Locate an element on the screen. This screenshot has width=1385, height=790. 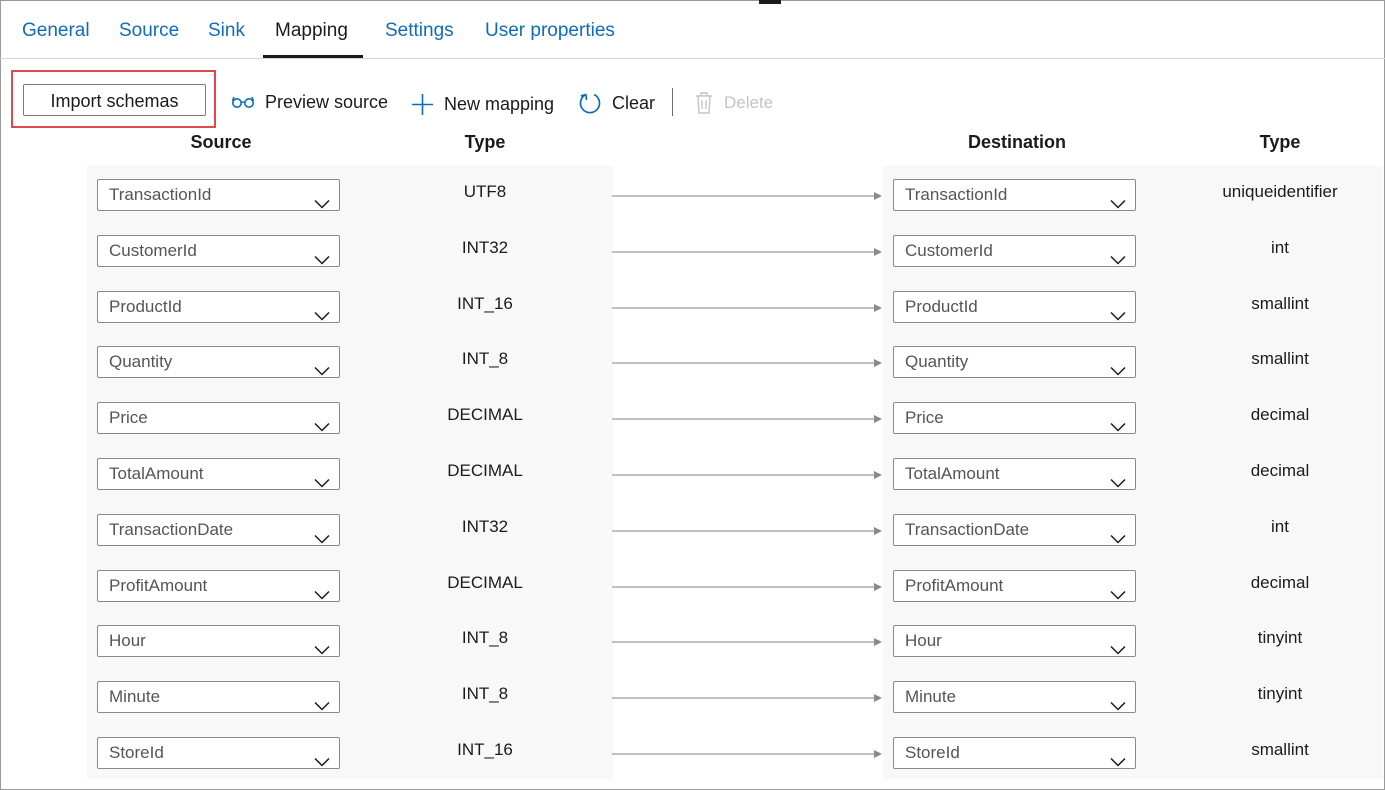
mapping-row: Price DECIMAL Price decimal is located at coordinates (692, 419).